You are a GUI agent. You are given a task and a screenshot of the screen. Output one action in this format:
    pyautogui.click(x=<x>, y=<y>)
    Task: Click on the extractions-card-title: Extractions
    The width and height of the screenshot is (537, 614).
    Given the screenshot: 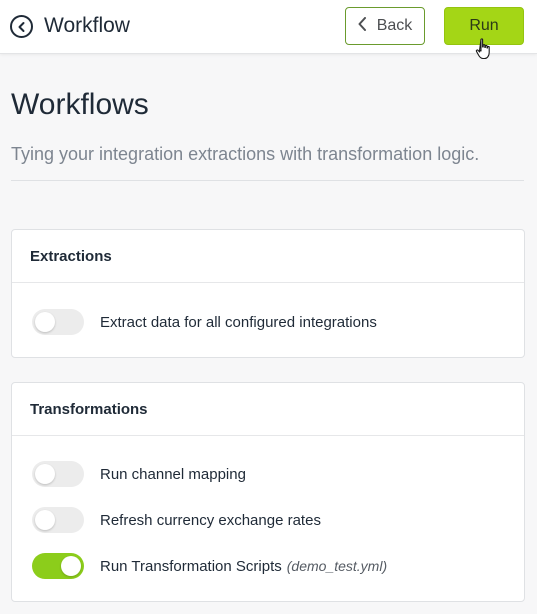 What is the action you would take?
    pyautogui.click(x=268, y=256)
    